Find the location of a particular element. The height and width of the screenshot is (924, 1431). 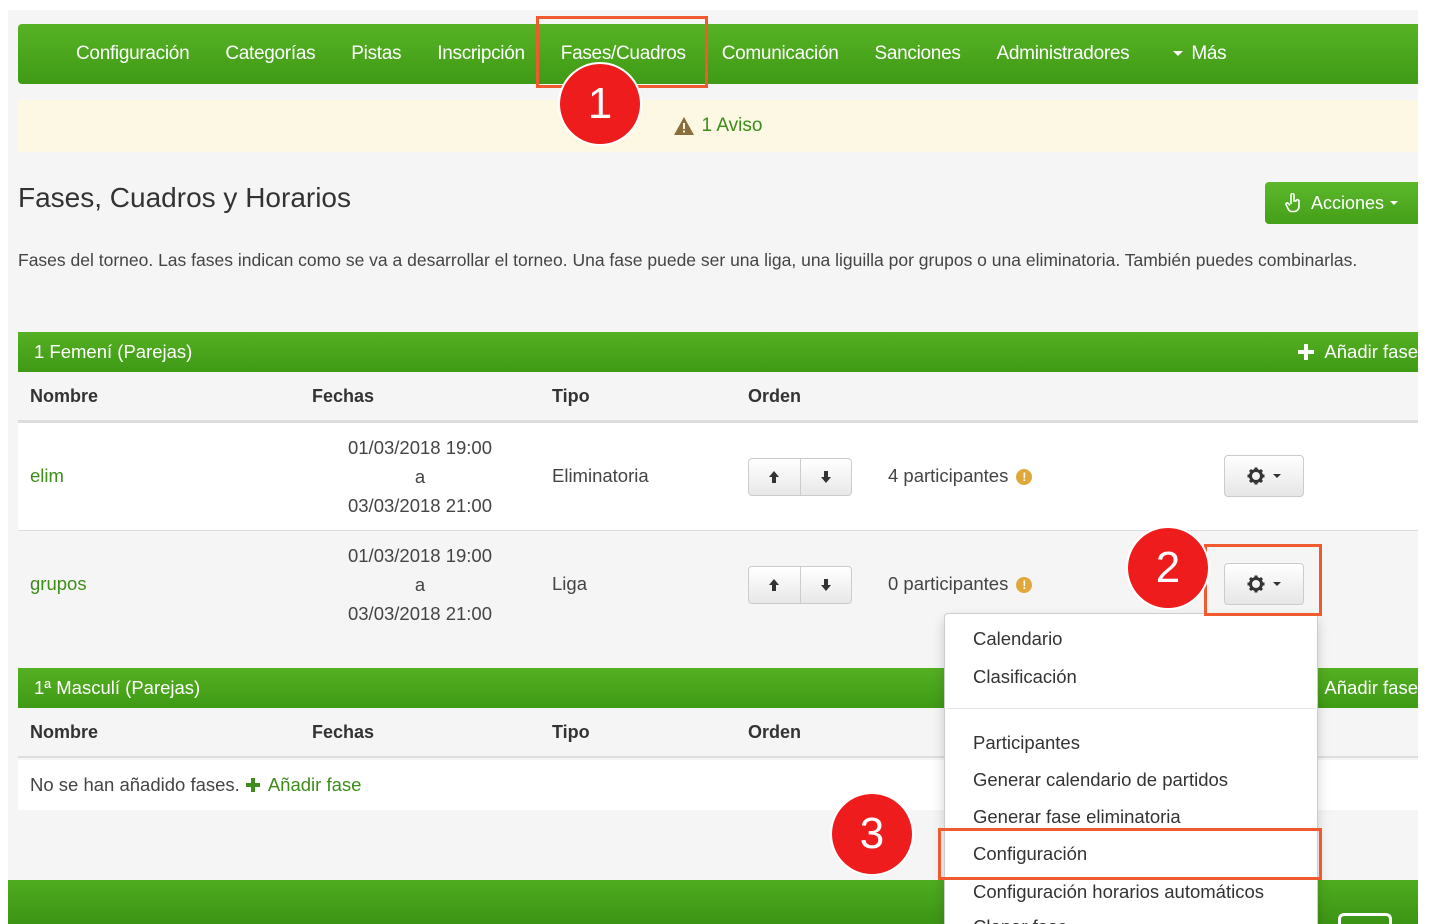

participants-text: 0 participantes is located at coordinates (948, 583).